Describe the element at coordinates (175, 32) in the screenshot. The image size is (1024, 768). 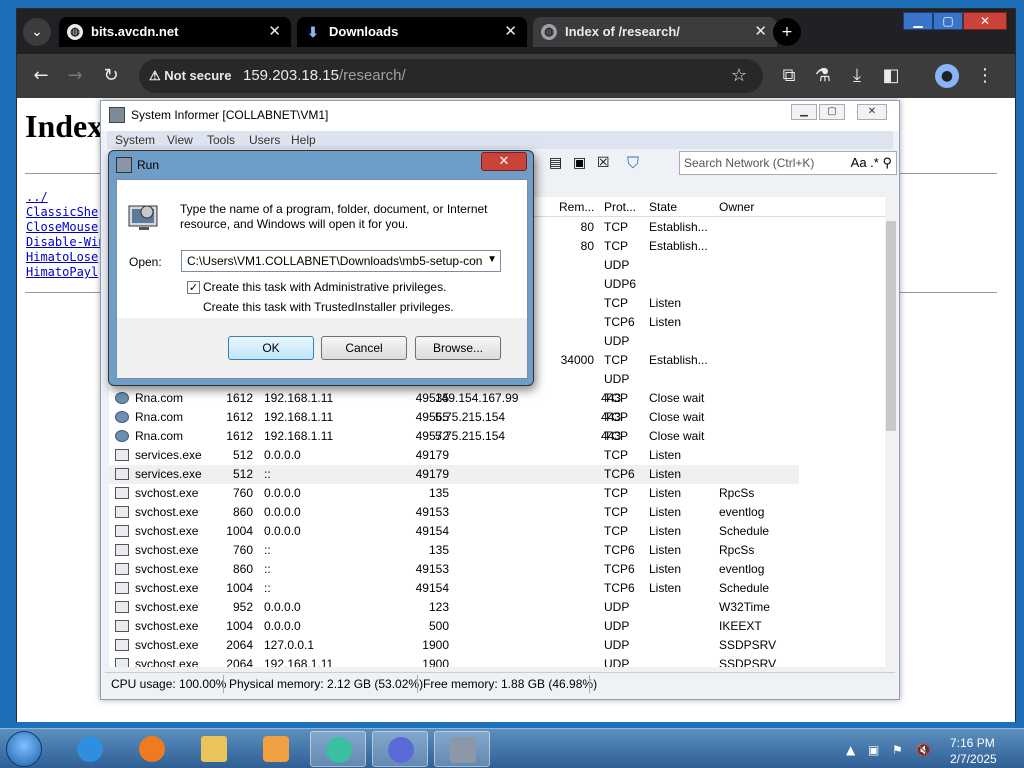
I see `tab-bits-avcdn: ◍ bits.avcdn.net ✕` at that location.